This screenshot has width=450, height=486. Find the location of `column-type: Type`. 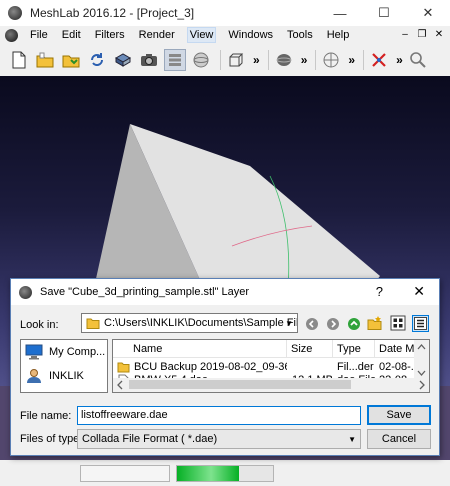

column-type: Type is located at coordinates (354, 348).